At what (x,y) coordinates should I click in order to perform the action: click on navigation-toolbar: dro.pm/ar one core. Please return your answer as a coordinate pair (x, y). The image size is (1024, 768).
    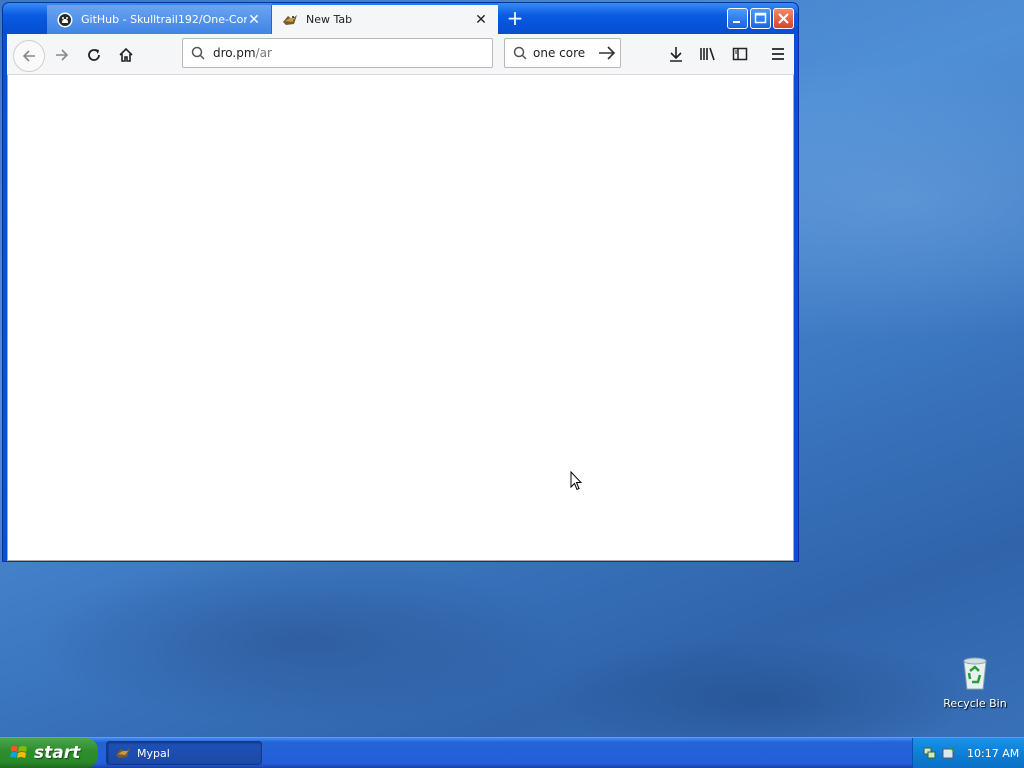
    Looking at the image, I should click on (400, 54).